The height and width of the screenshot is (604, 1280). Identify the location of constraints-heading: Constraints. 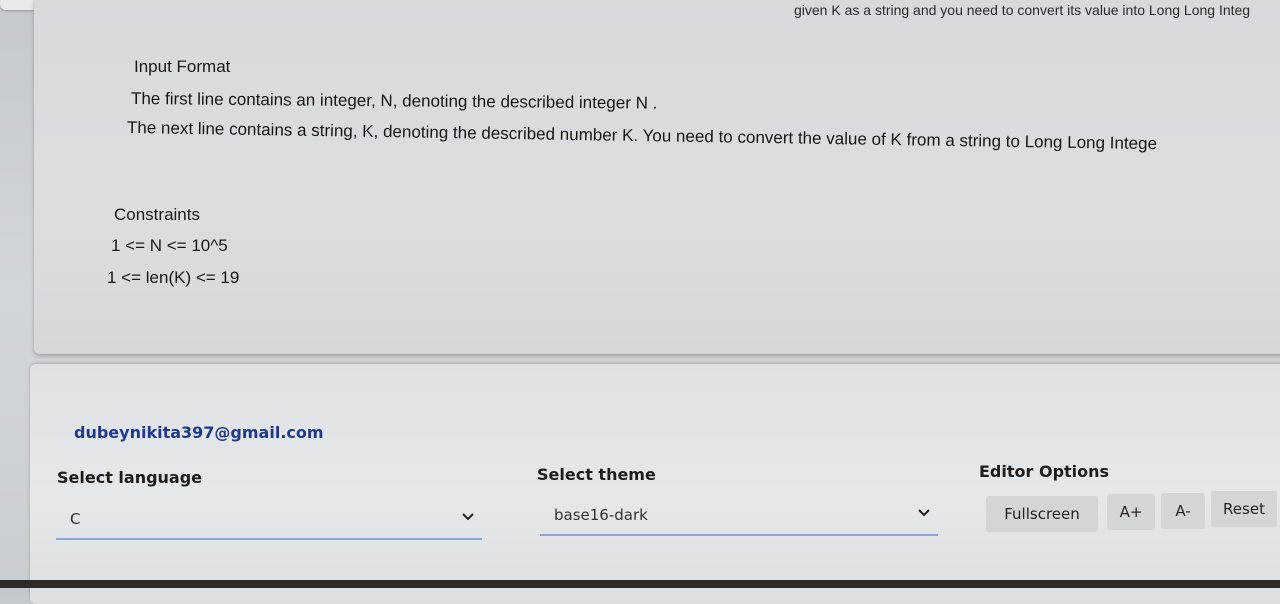
(157, 214).